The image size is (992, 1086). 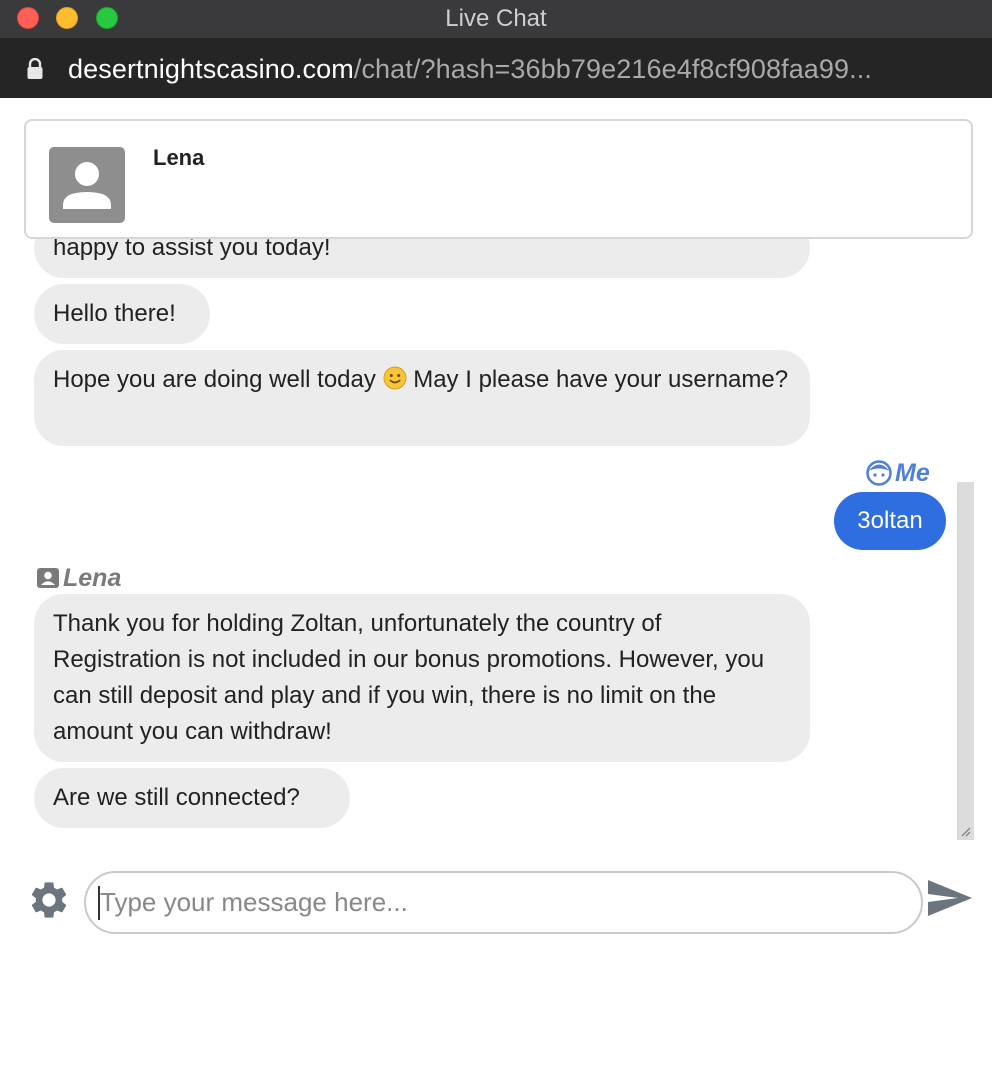 I want to click on chat-scrollbar, so click(x=965, y=661).